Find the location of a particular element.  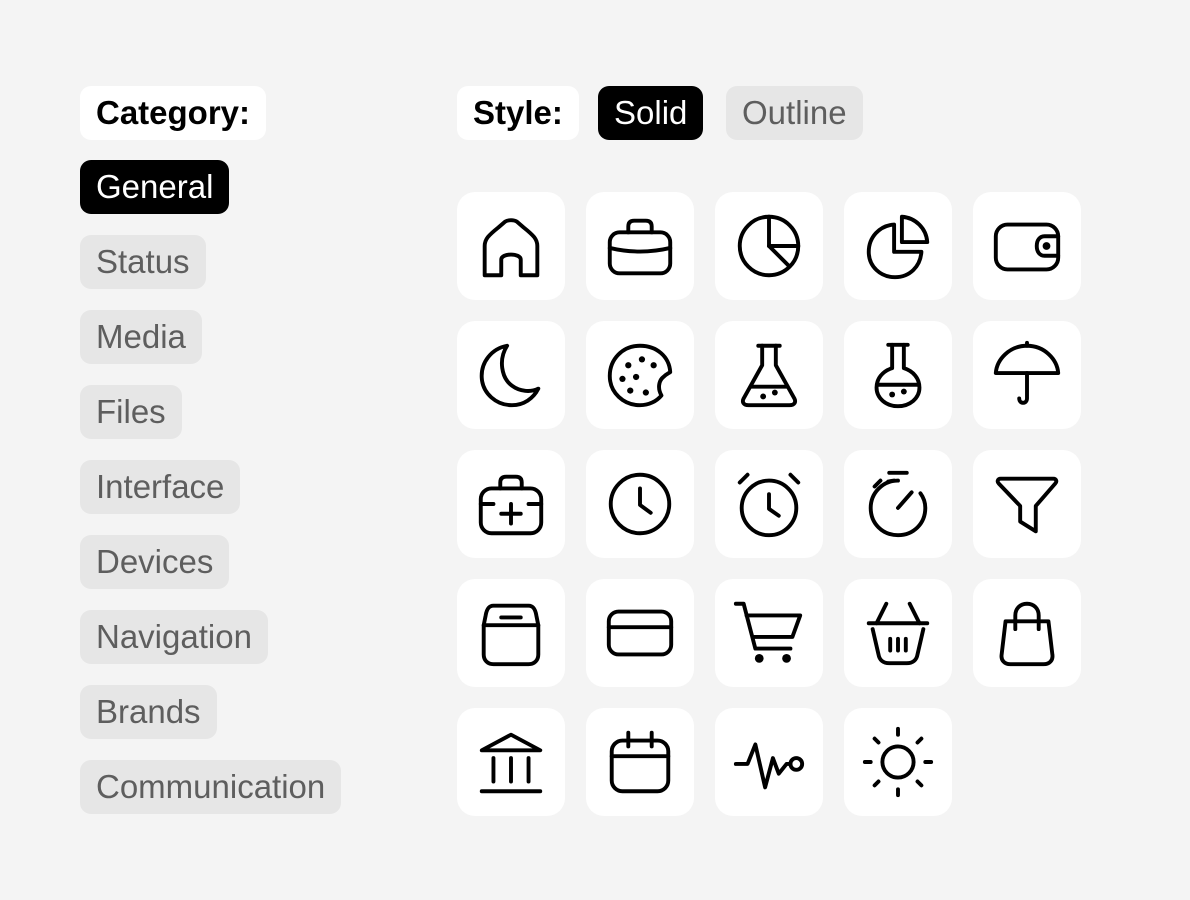

category-brands: Brands is located at coordinates (148, 712).